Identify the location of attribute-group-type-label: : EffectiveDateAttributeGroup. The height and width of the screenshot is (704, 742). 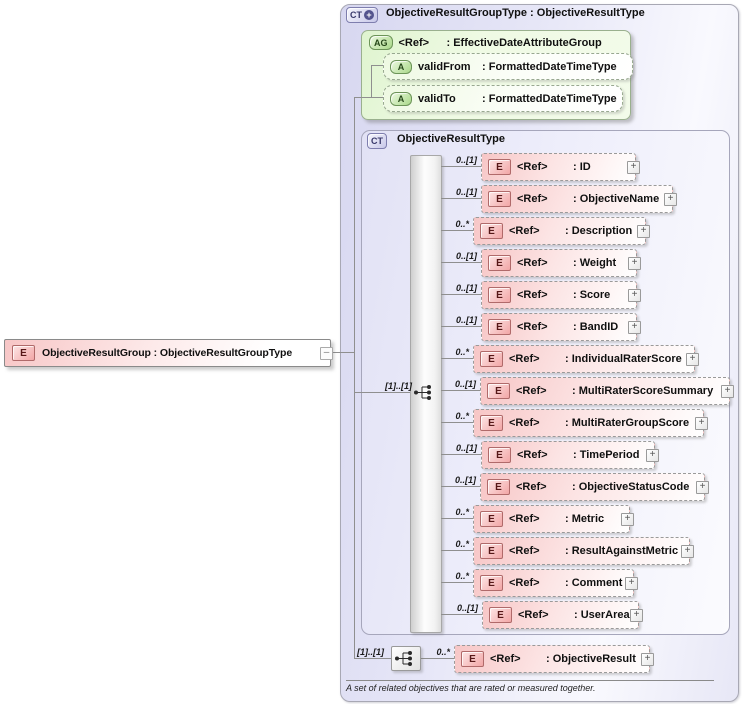
(524, 42).